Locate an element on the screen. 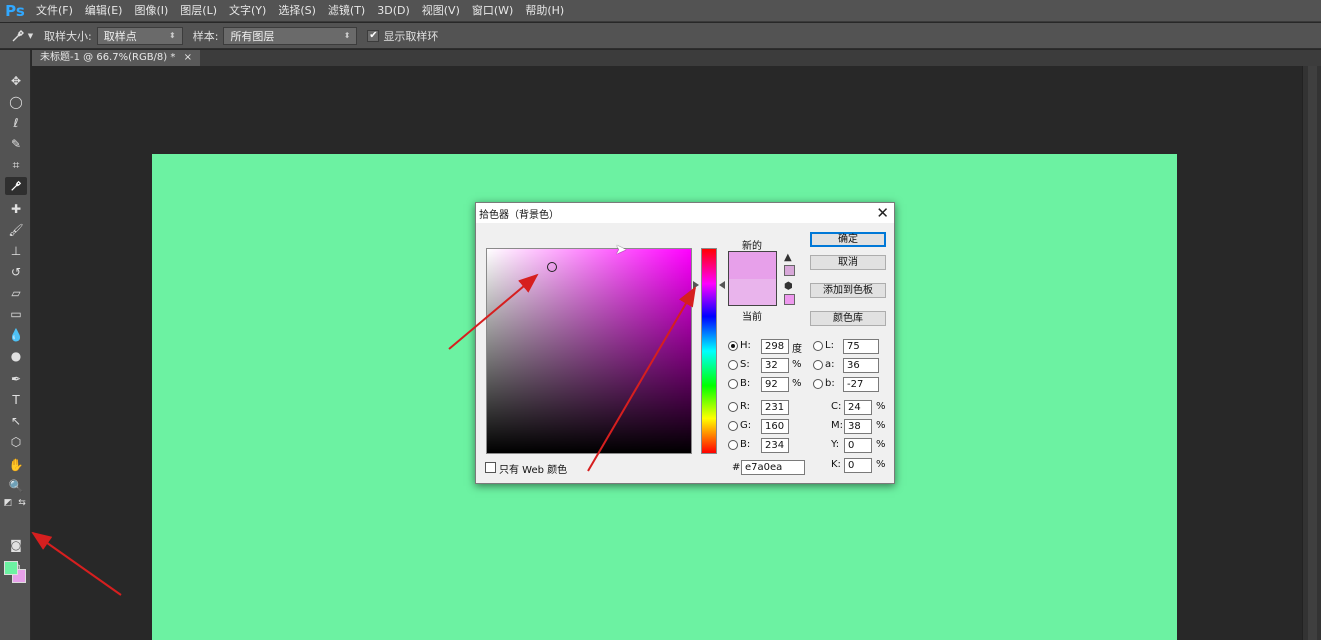  add-to-swatches-button: 添加到色板 is located at coordinates (848, 290).